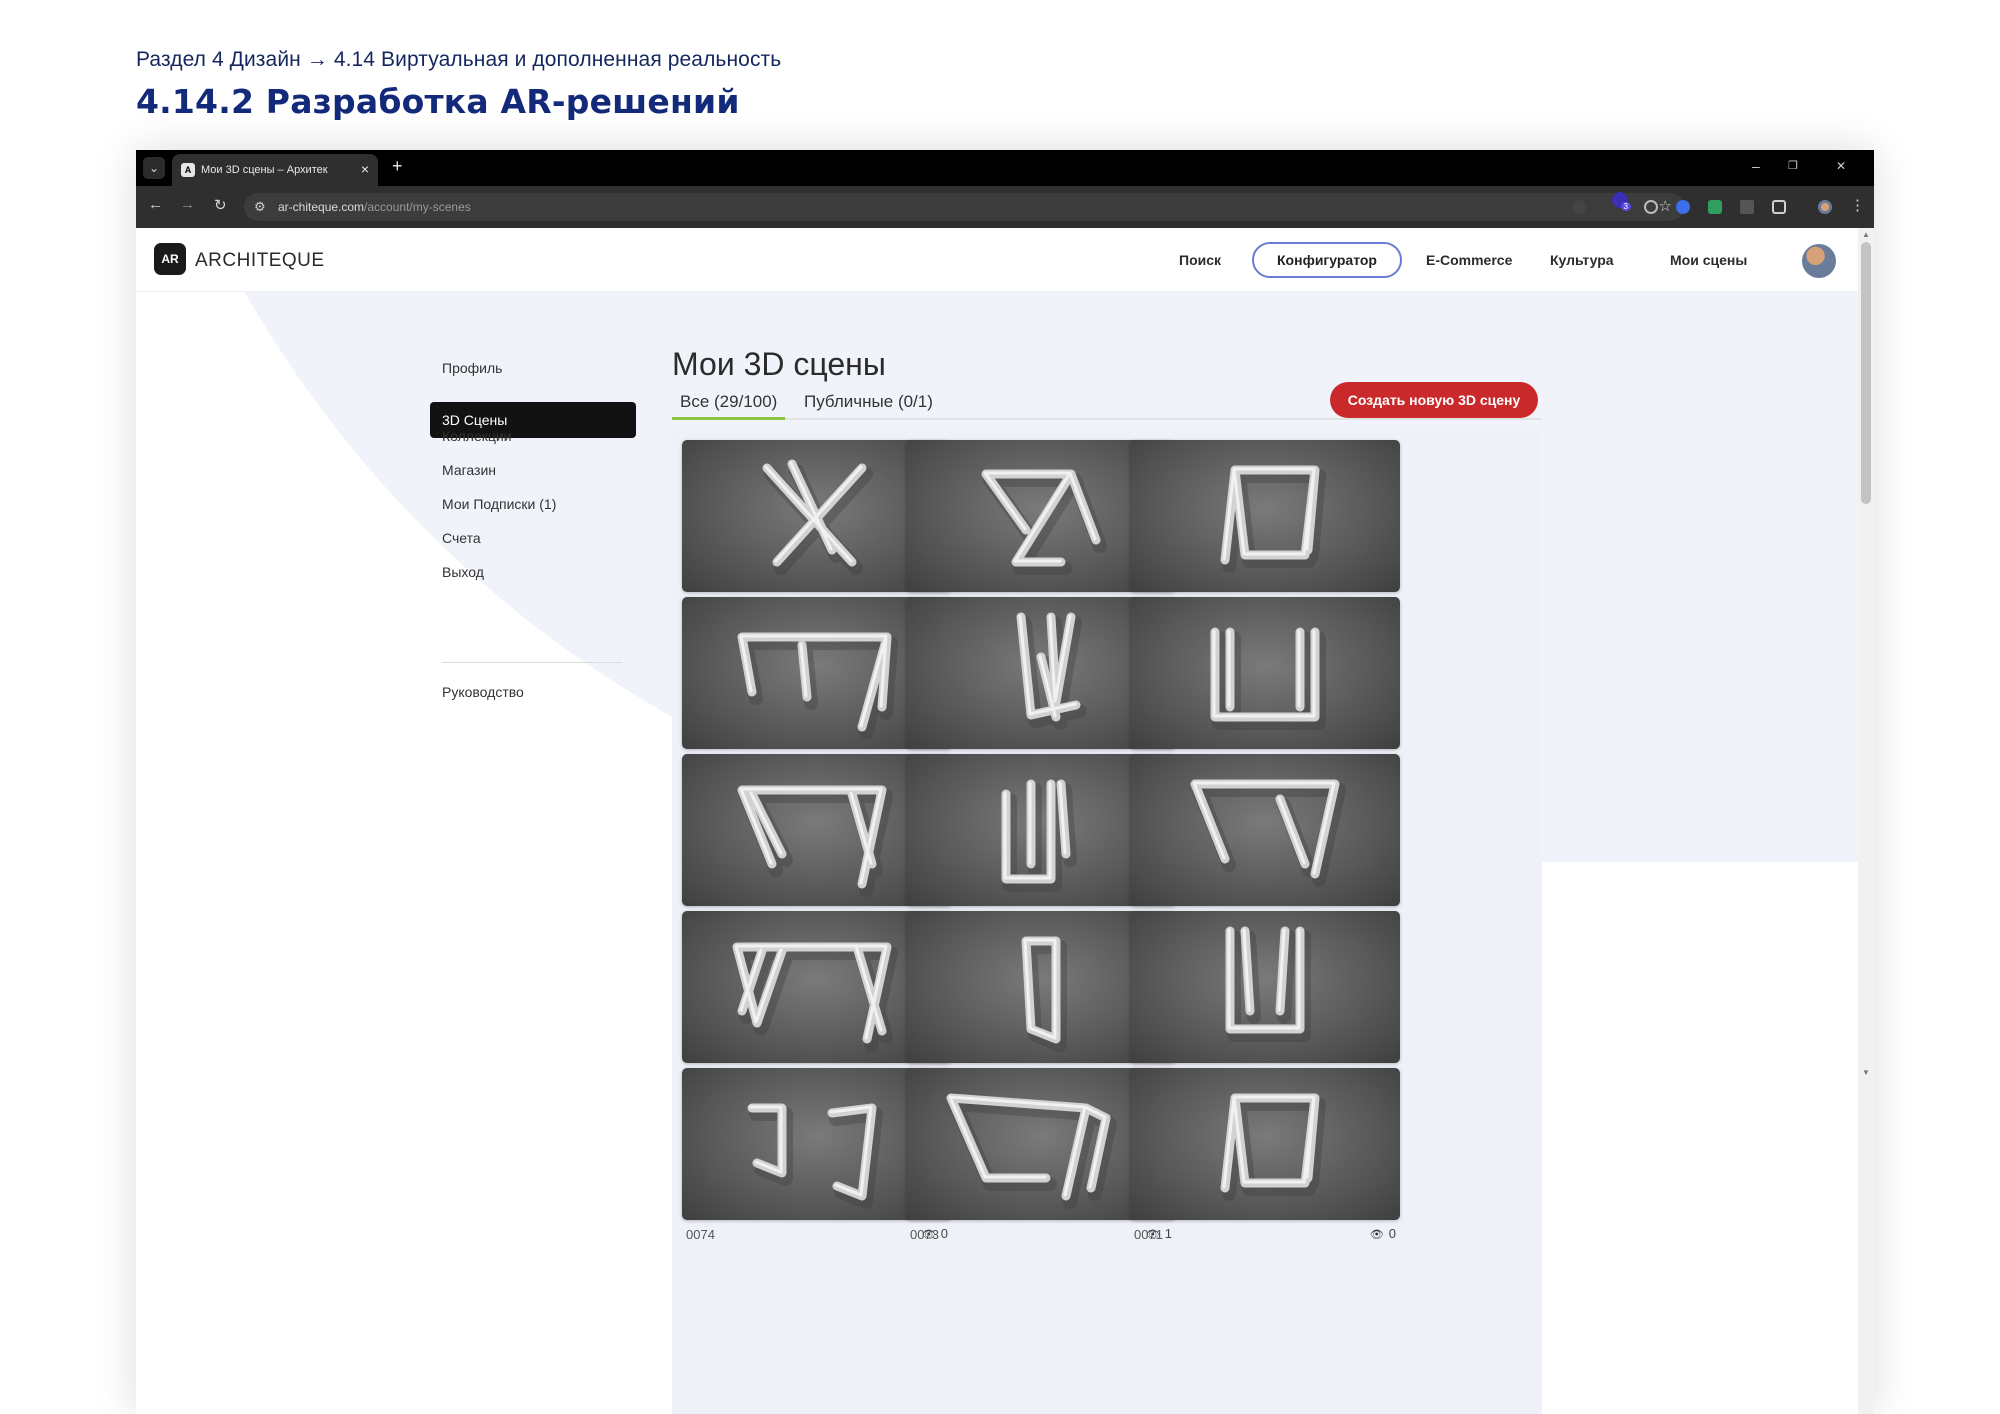 This screenshot has height=1414, width=2000. What do you see at coordinates (260, 261) in the screenshot?
I see `logo-text: ARCHITEQUE` at bounding box center [260, 261].